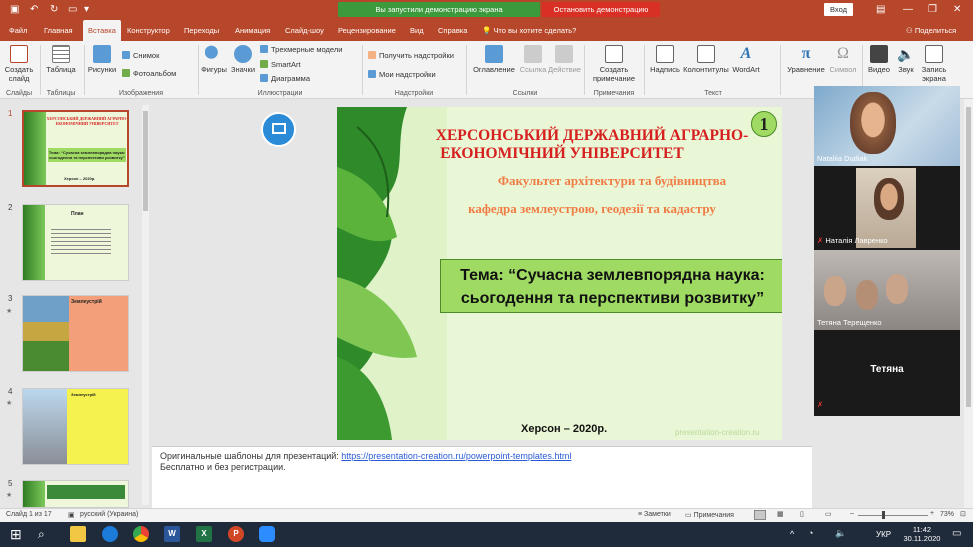  Describe the element at coordinates (906, 59) in the screenshot. I see `audio-button: 🔈 Звук` at that location.